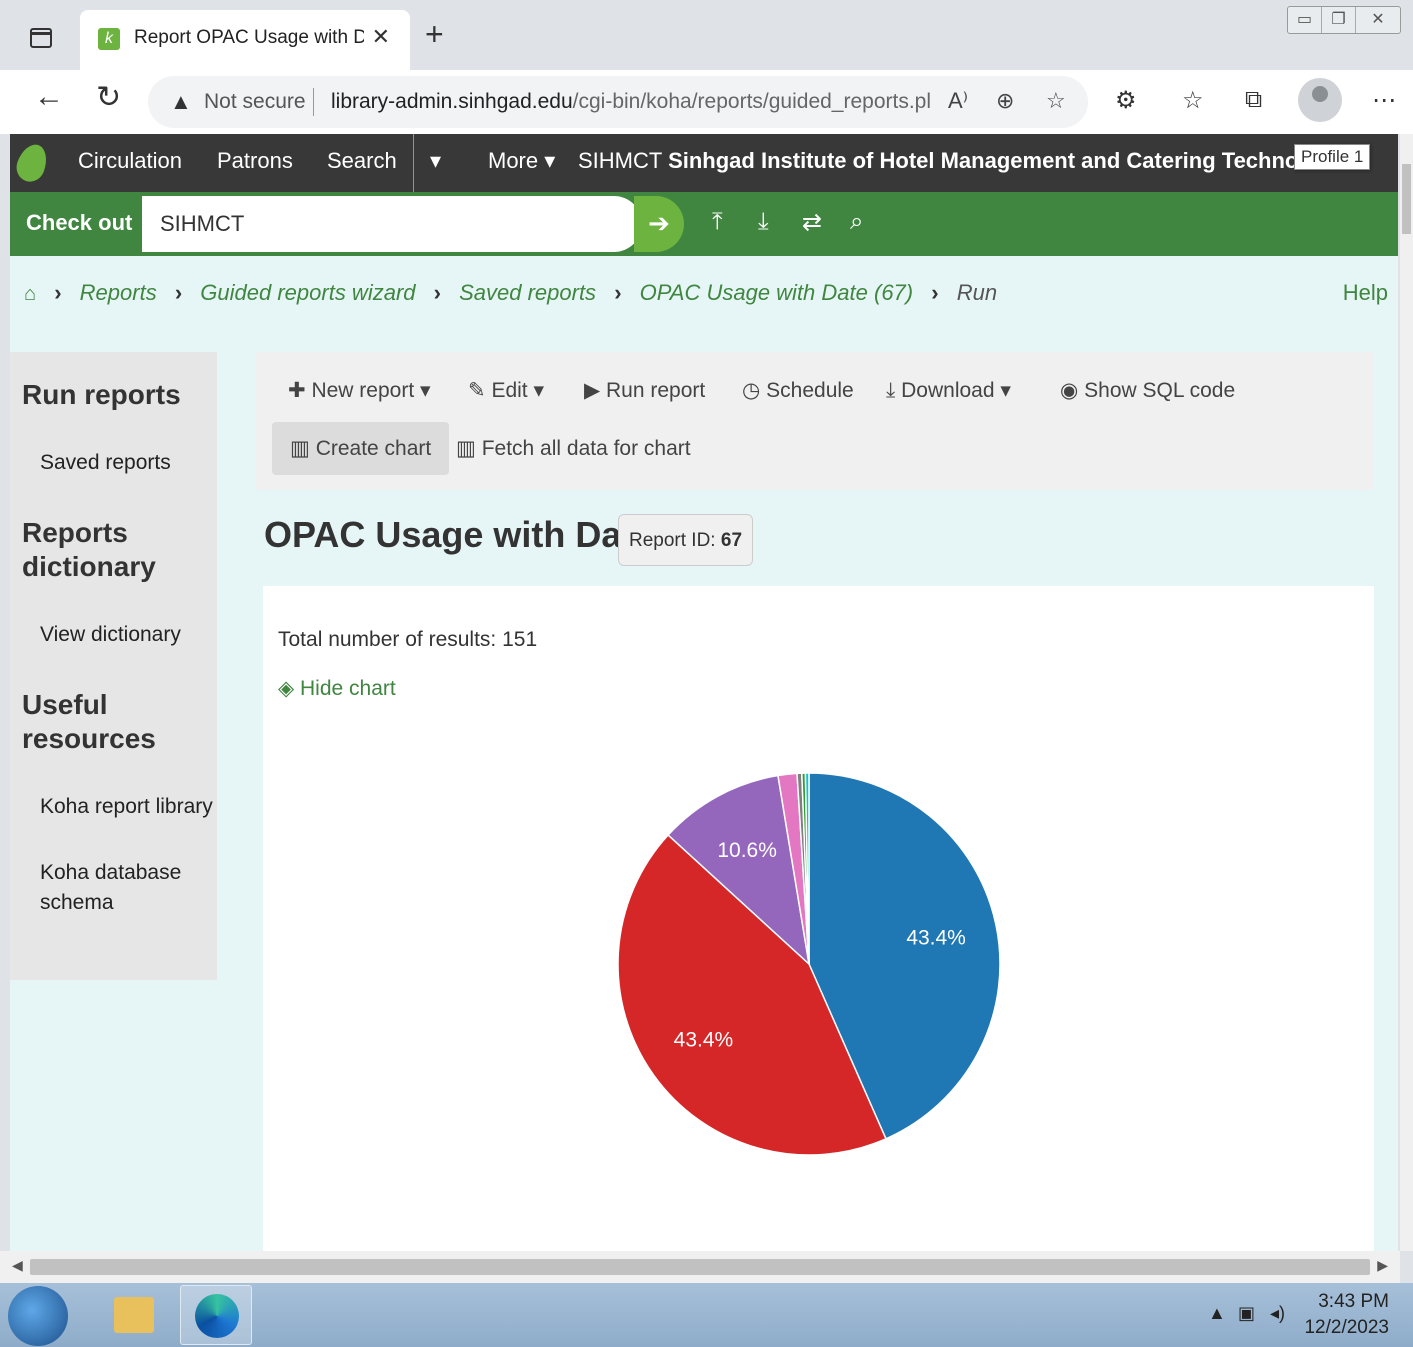 This screenshot has height=1347, width=1413. What do you see at coordinates (392, 224) in the screenshot?
I see `checkout-input: SIHMCT` at bounding box center [392, 224].